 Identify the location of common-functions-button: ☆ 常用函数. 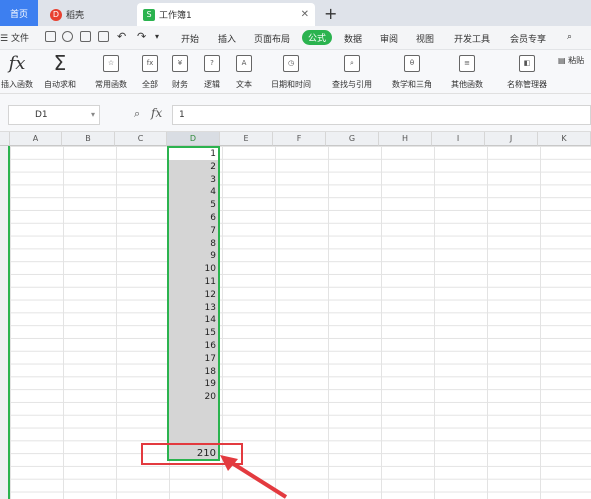
(111, 71).